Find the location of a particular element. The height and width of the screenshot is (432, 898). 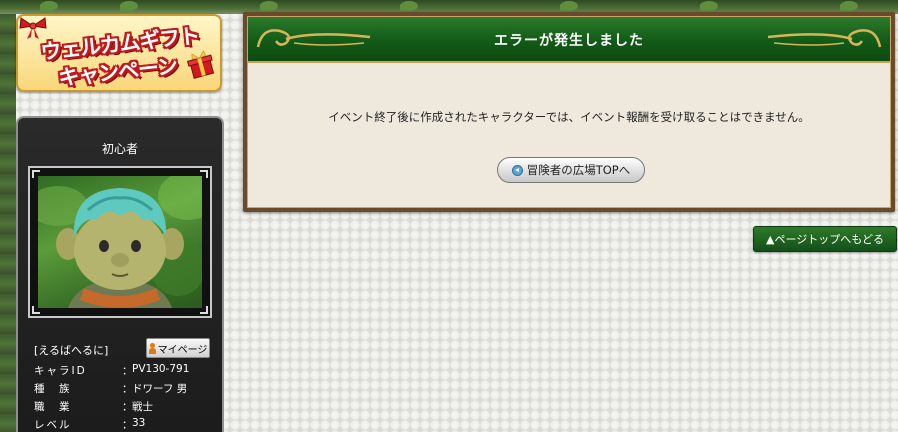

info-value: 33 is located at coordinates (139, 423).